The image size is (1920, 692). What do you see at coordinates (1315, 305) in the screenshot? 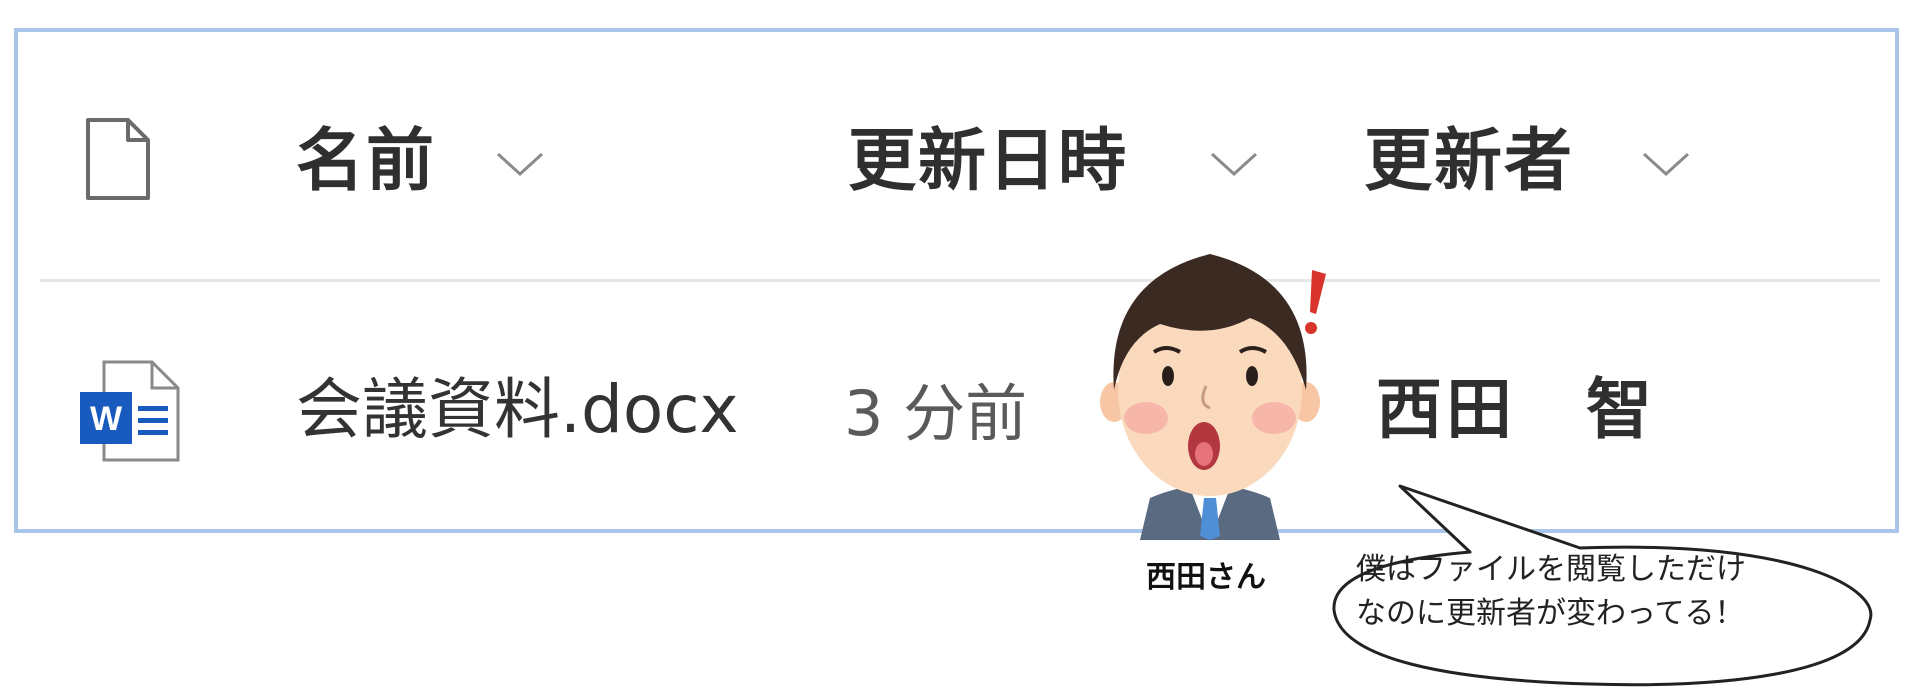
I see `exclamation-icon` at bounding box center [1315, 305].